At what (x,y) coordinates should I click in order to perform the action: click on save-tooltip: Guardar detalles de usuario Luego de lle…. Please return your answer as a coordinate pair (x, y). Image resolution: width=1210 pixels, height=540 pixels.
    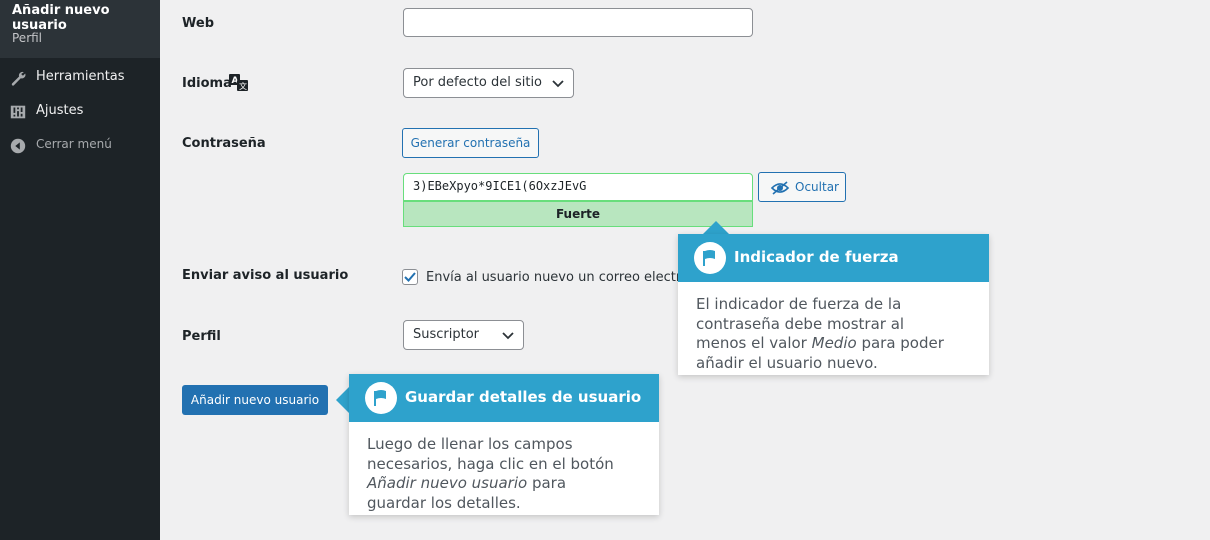
    Looking at the image, I should click on (504, 444).